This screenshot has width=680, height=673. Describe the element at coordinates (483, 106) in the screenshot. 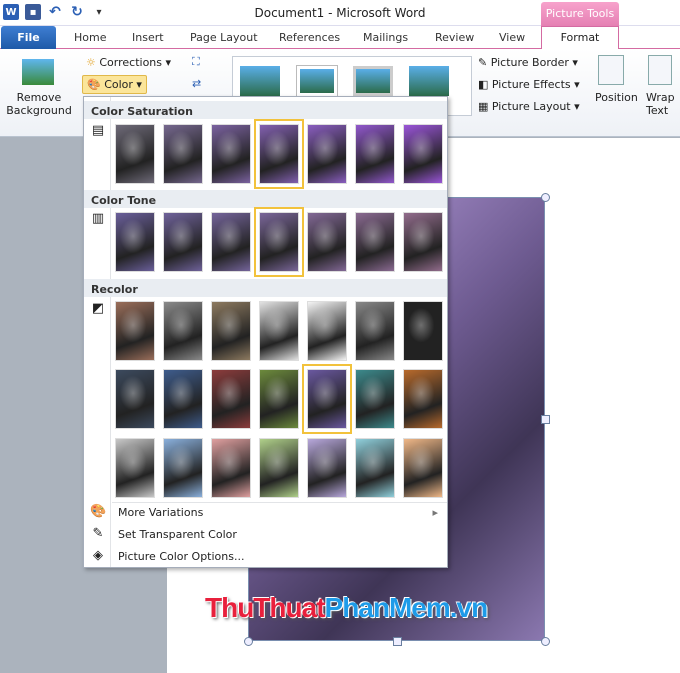

I see `layout-icon: ▦` at that location.